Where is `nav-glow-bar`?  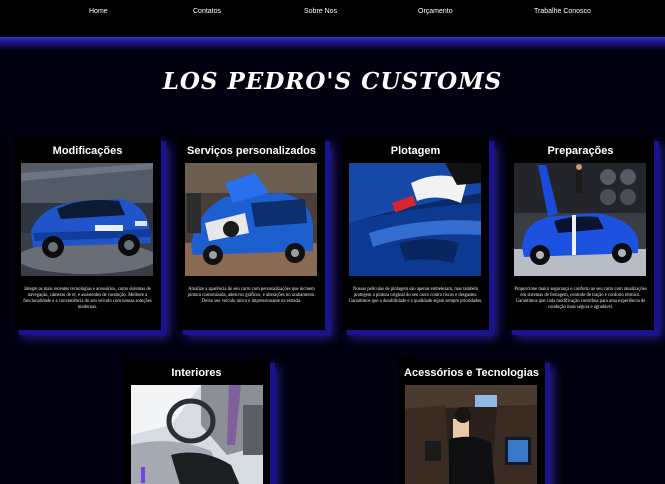 nav-glow-bar is located at coordinates (332, 43).